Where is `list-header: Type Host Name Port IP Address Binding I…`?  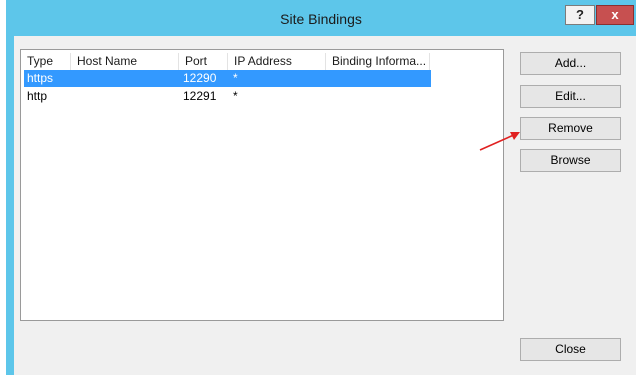 list-header: Type Host Name Port IP Address Binding I… is located at coordinates (226, 60).